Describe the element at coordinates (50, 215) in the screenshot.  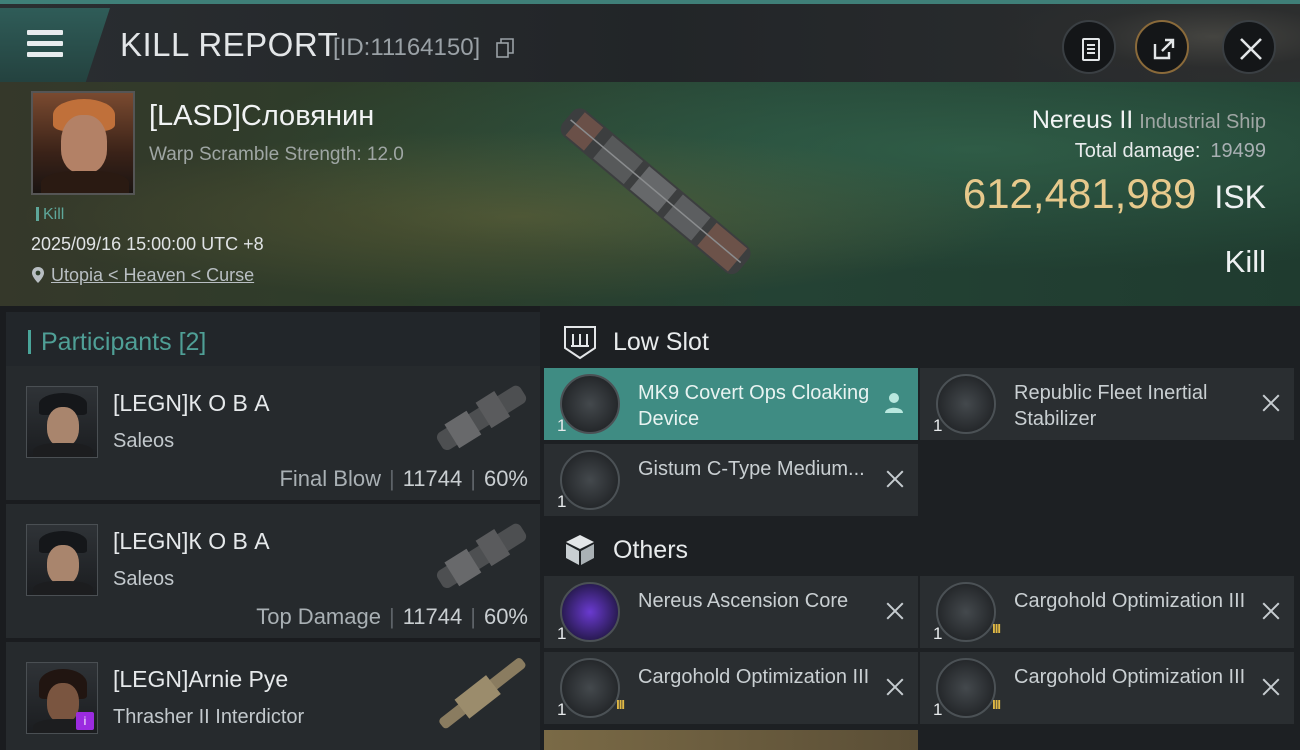
I see `kill-tag: Kill` at that location.